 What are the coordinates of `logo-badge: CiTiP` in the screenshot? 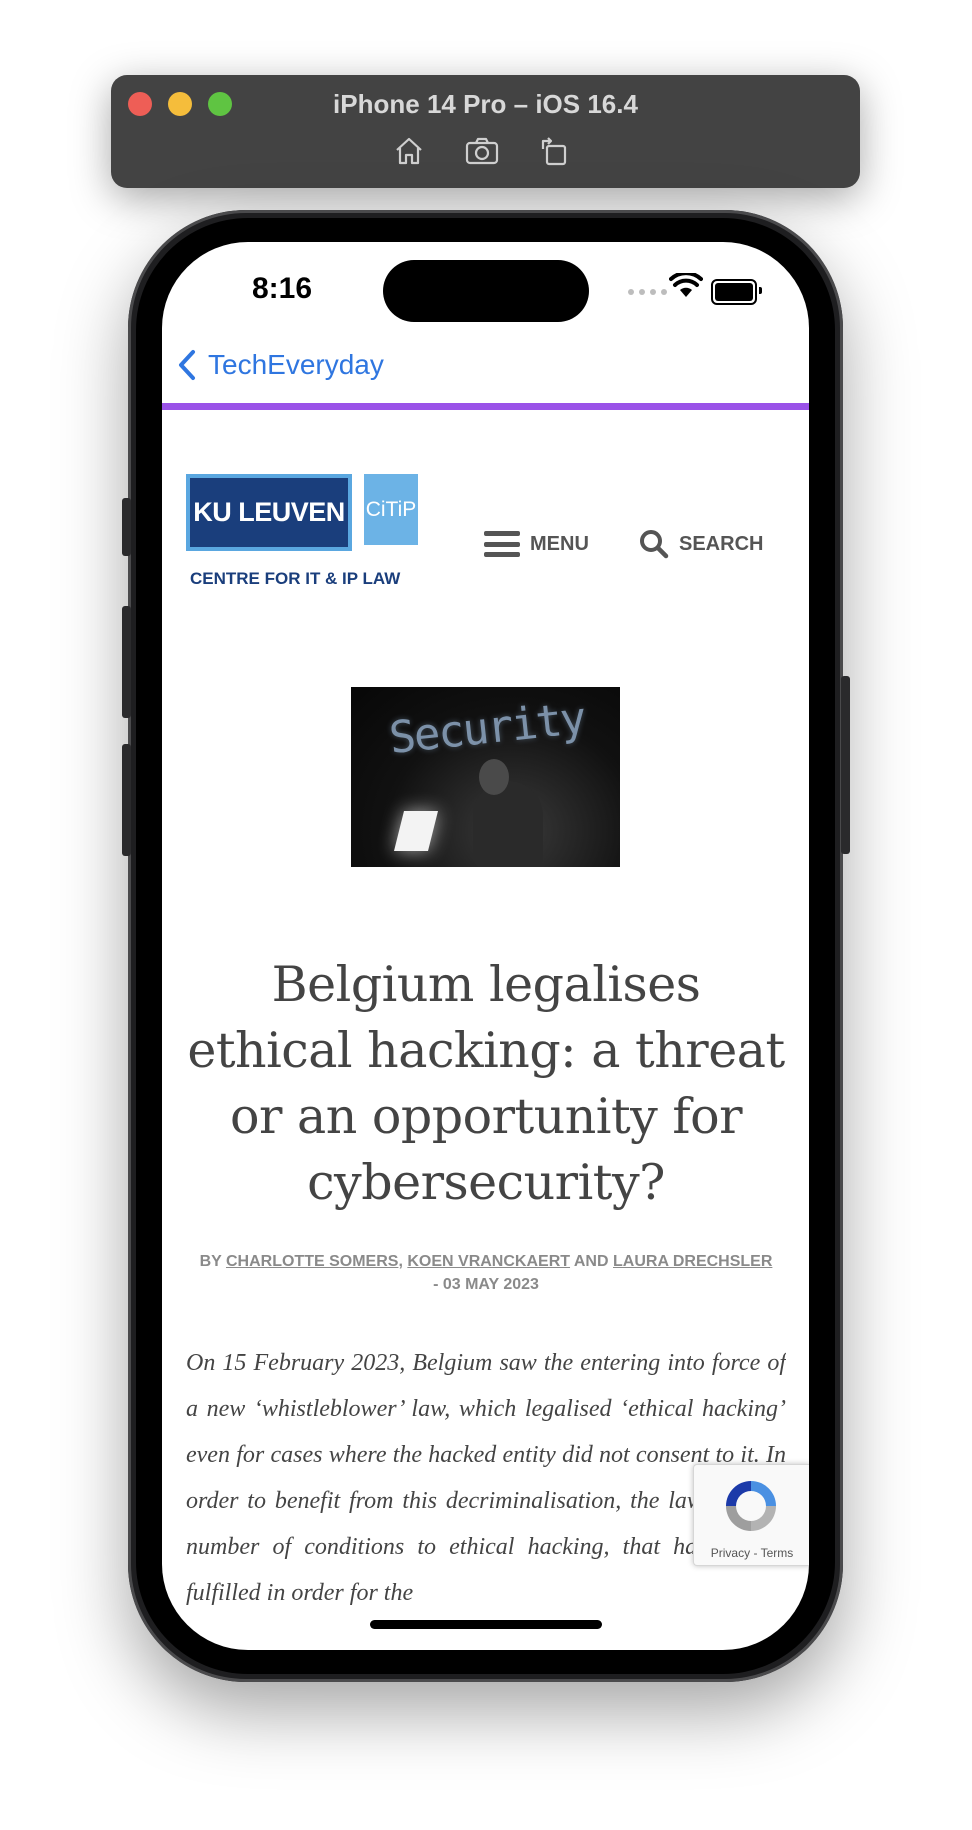 It's located at (391, 509).